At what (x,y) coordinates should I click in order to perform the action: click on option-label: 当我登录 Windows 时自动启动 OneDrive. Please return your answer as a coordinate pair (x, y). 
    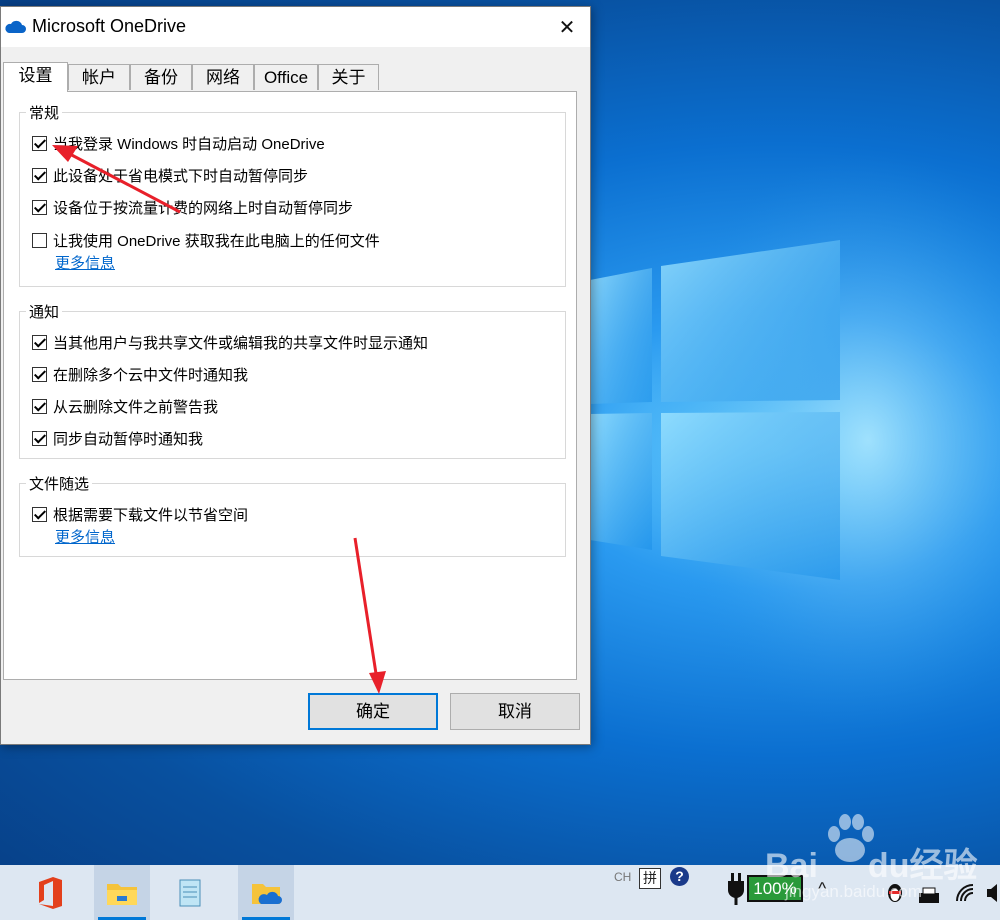
    Looking at the image, I should click on (189, 144).